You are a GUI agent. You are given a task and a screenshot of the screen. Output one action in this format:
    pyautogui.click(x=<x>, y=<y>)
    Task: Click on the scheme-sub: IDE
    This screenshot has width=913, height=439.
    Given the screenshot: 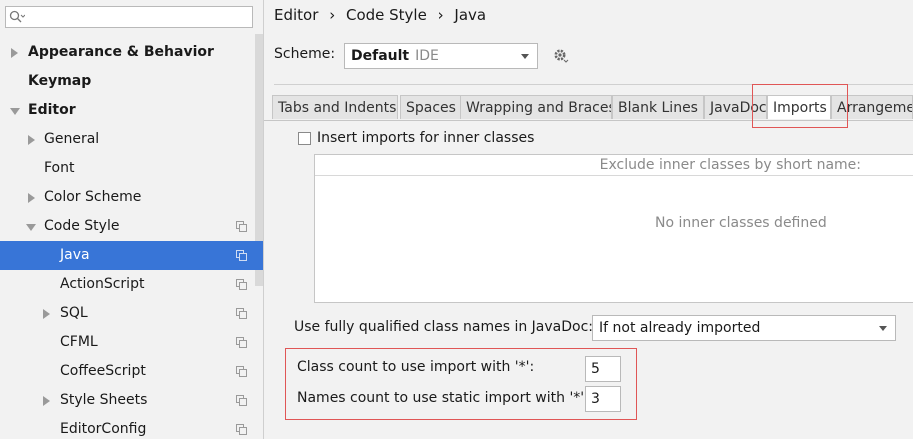 What is the action you would take?
    pyautogui.click(x=427, y=56)
    